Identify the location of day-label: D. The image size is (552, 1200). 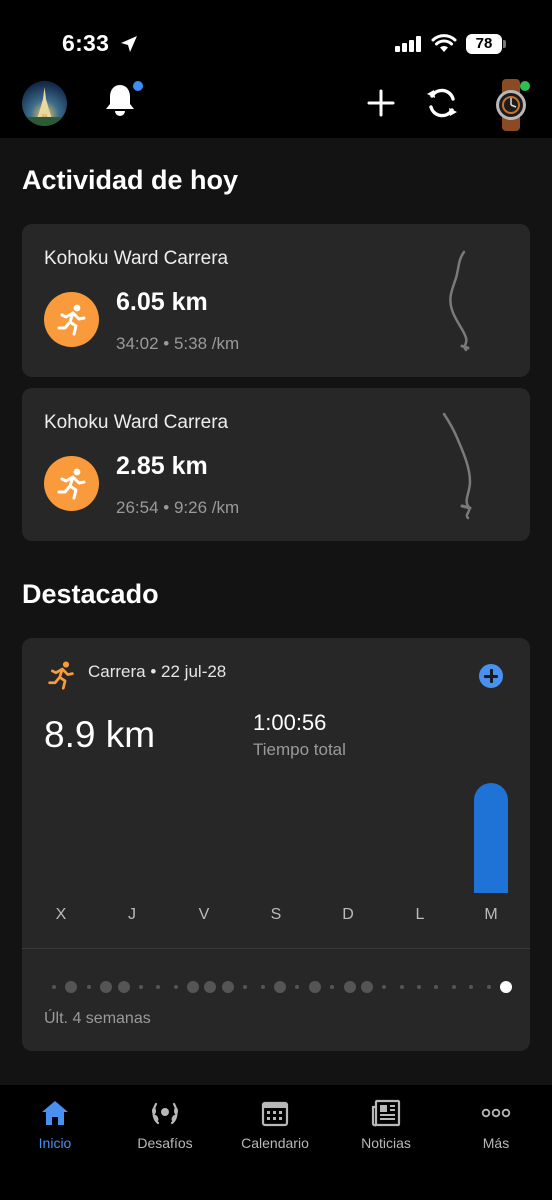
(348, 914).